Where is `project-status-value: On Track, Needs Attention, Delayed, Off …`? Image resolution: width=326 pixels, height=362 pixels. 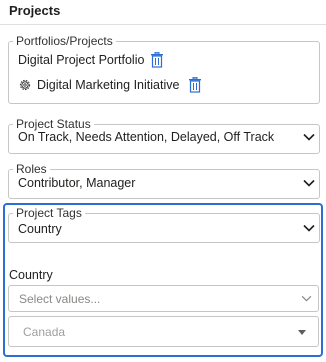 project-status-value: On Track, Needs Attention, Delayed, Off … is located at coordinates (146, 137).